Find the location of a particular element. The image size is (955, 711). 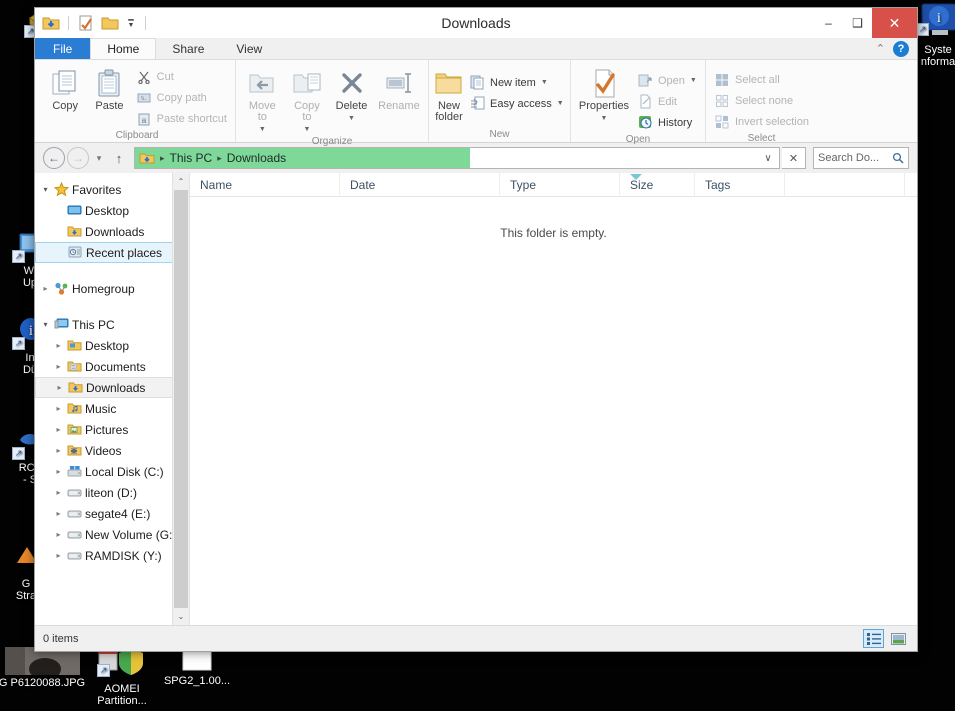

close-button: ✕ is located at coordinates (894, 23).